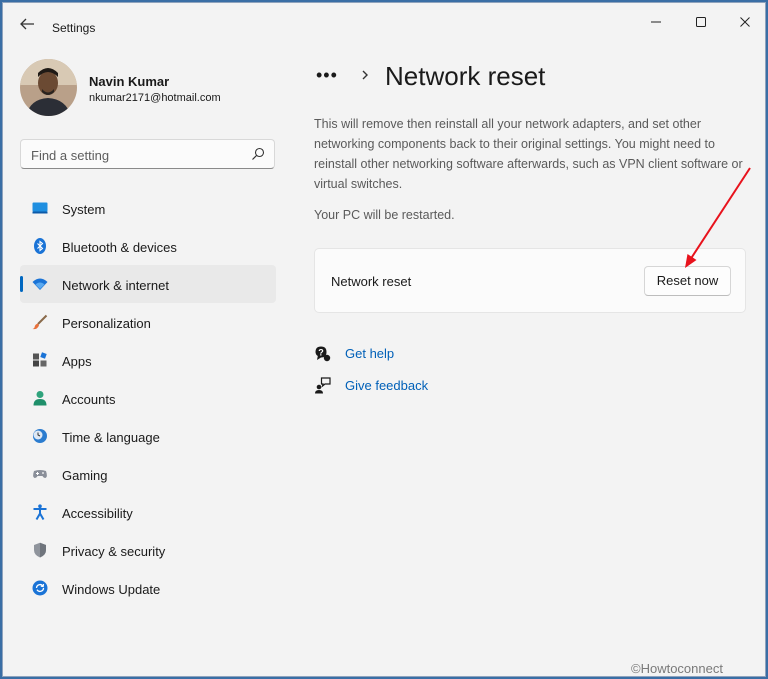 The height and width of the screenshot is (679, 768). Describe the element at coordinates (111, 589) in the screenshot. I see `sidebar-item-label: Windows Update` at that location.